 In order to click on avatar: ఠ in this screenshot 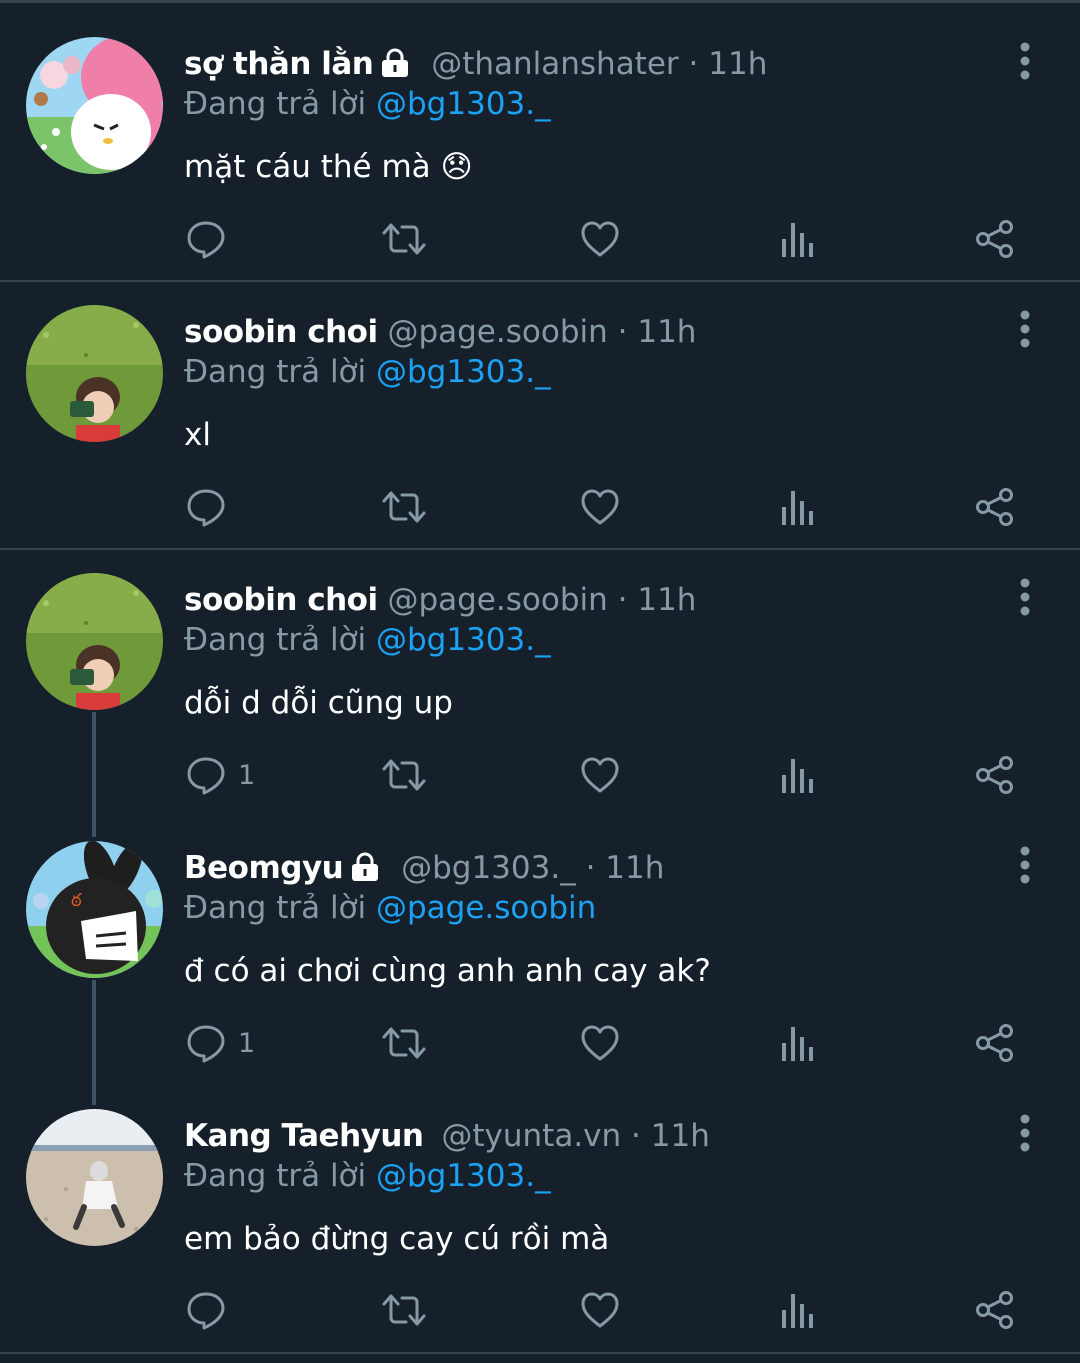, I will do `click(94, 909)`.